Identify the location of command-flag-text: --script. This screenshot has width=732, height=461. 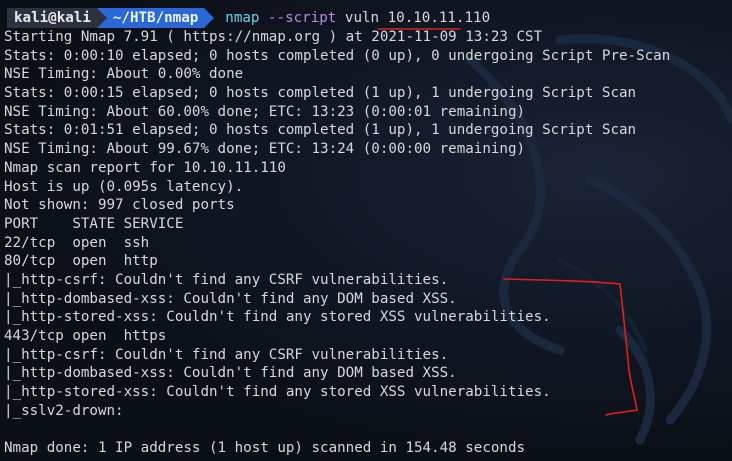
(302, 18).